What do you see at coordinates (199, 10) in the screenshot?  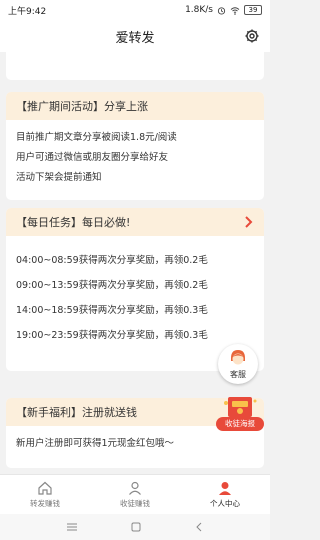 I see `network-speed: 1.8K/s` at bounding box center [199, 10].